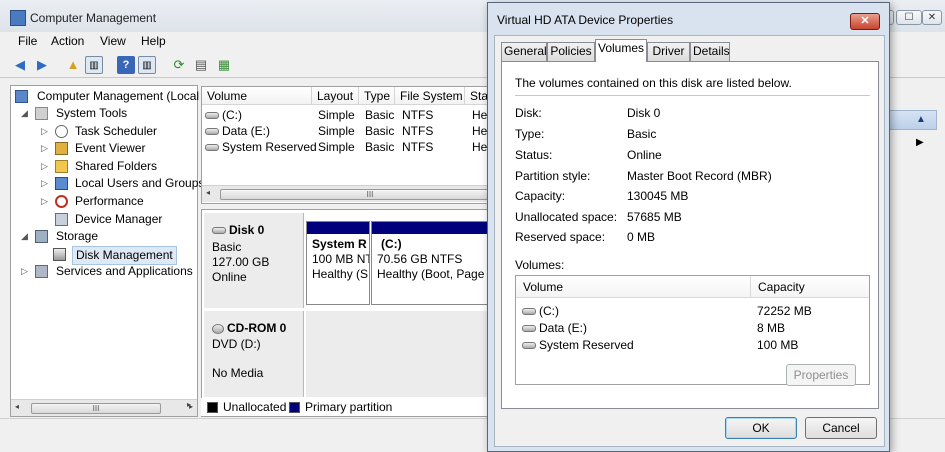 This screenshot has height=452, width=945. What do you see at coordinates (563, 328) in the screenshot?
I see `volume-name: Data (E:)` at bounding box center [563, 328].